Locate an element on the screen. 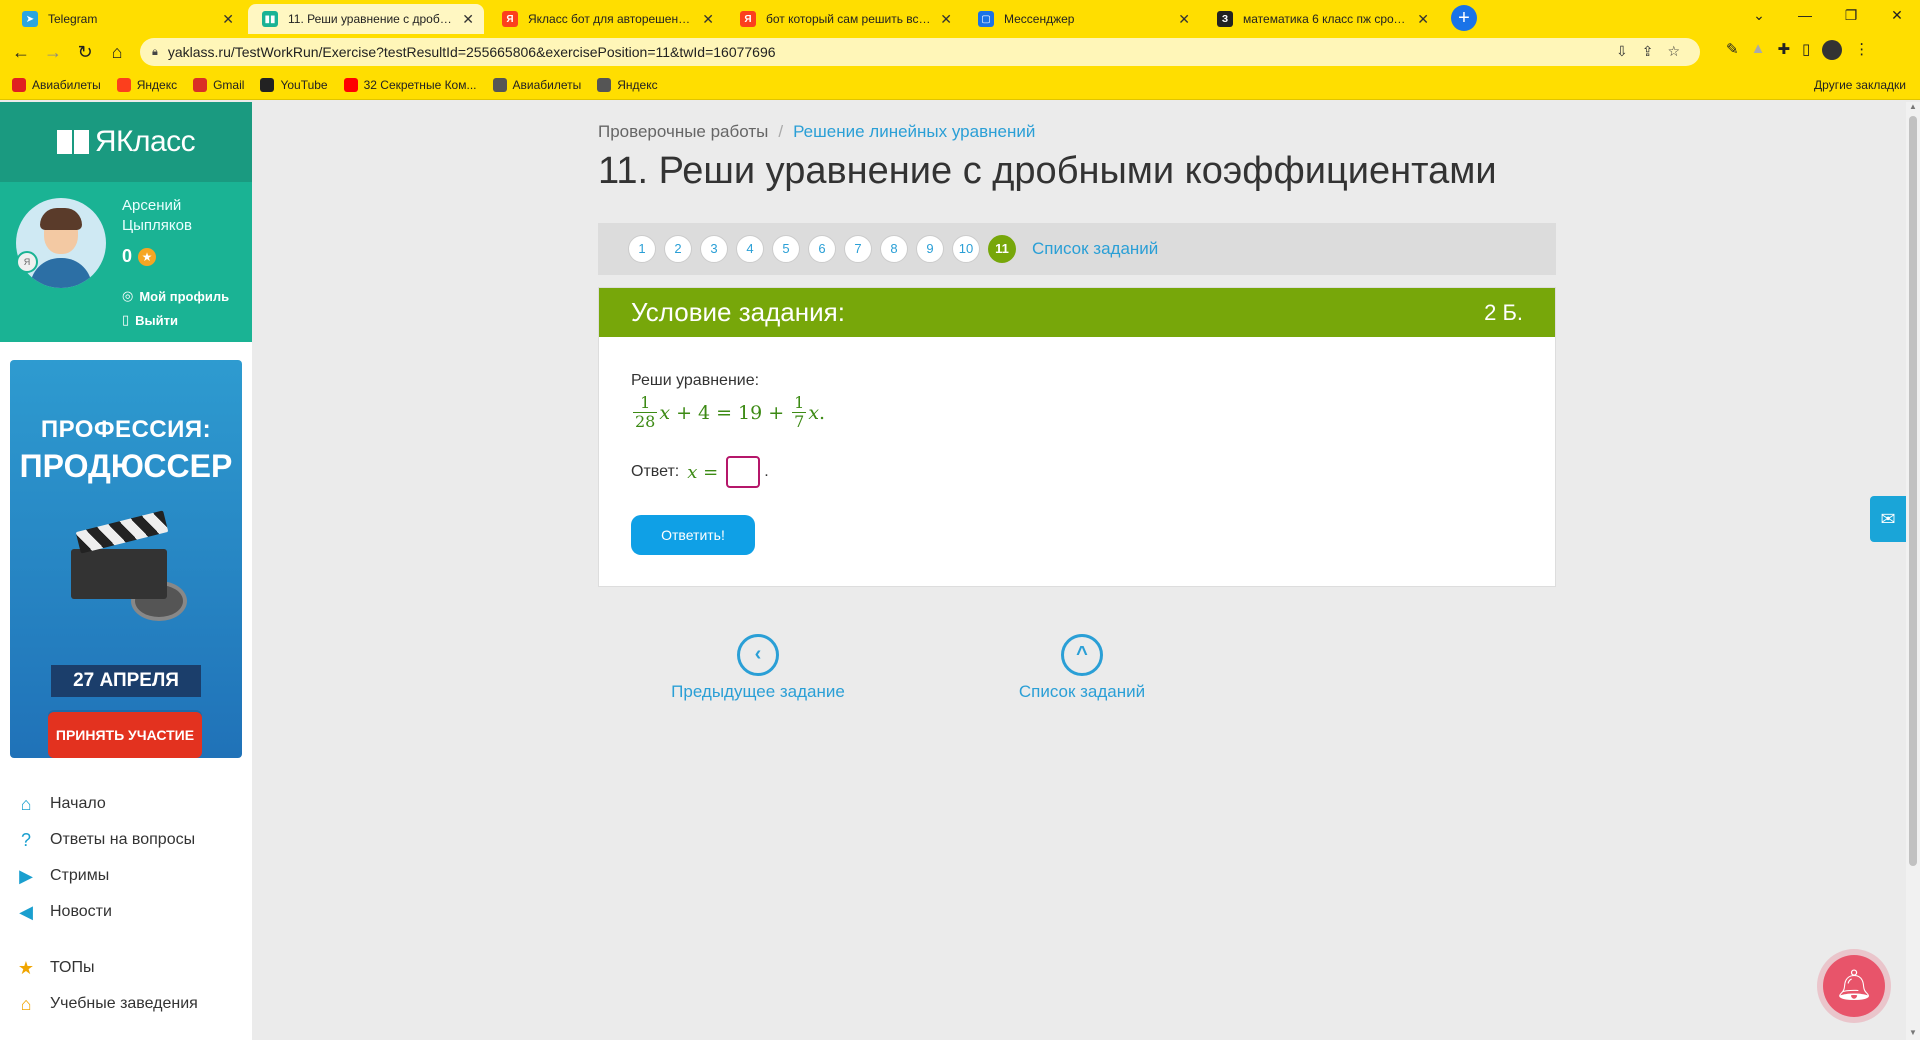  my-profile-link: ◎ Мой профиль is located at coordinates (175, 296).